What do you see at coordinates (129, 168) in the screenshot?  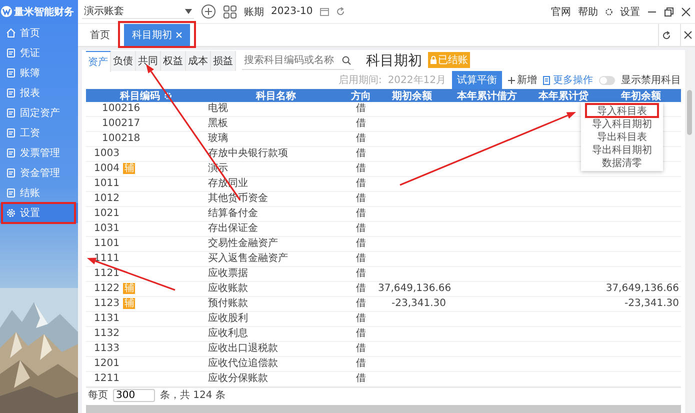 I see `tag-badge: 辅` at bounding box center [129, 168].